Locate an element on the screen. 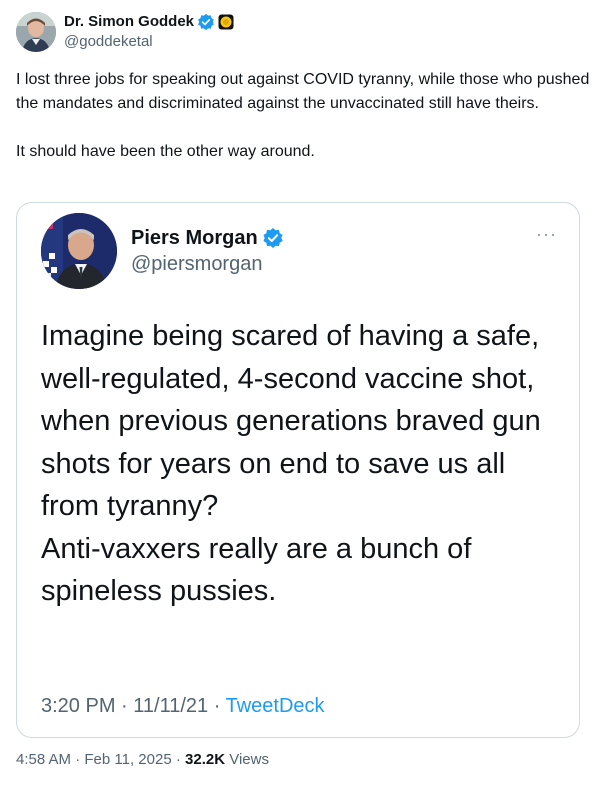  views-label: Views is located at coordinates (249, 759).